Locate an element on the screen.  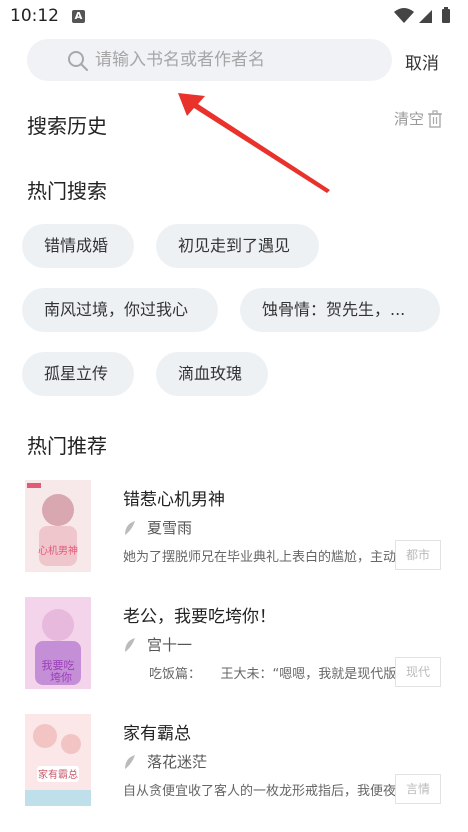
signal-icon is located at coordinates (425, 16).